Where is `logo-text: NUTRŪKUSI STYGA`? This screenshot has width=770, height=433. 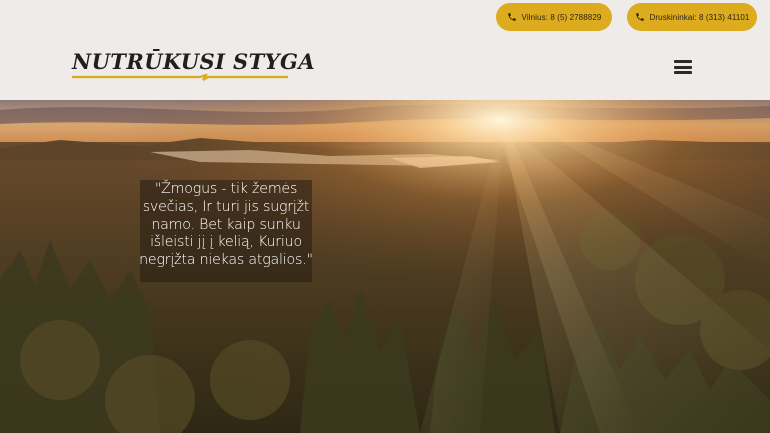 logo-text: NUTRŪKUSI STYGA is located at coordinates (194, 61).